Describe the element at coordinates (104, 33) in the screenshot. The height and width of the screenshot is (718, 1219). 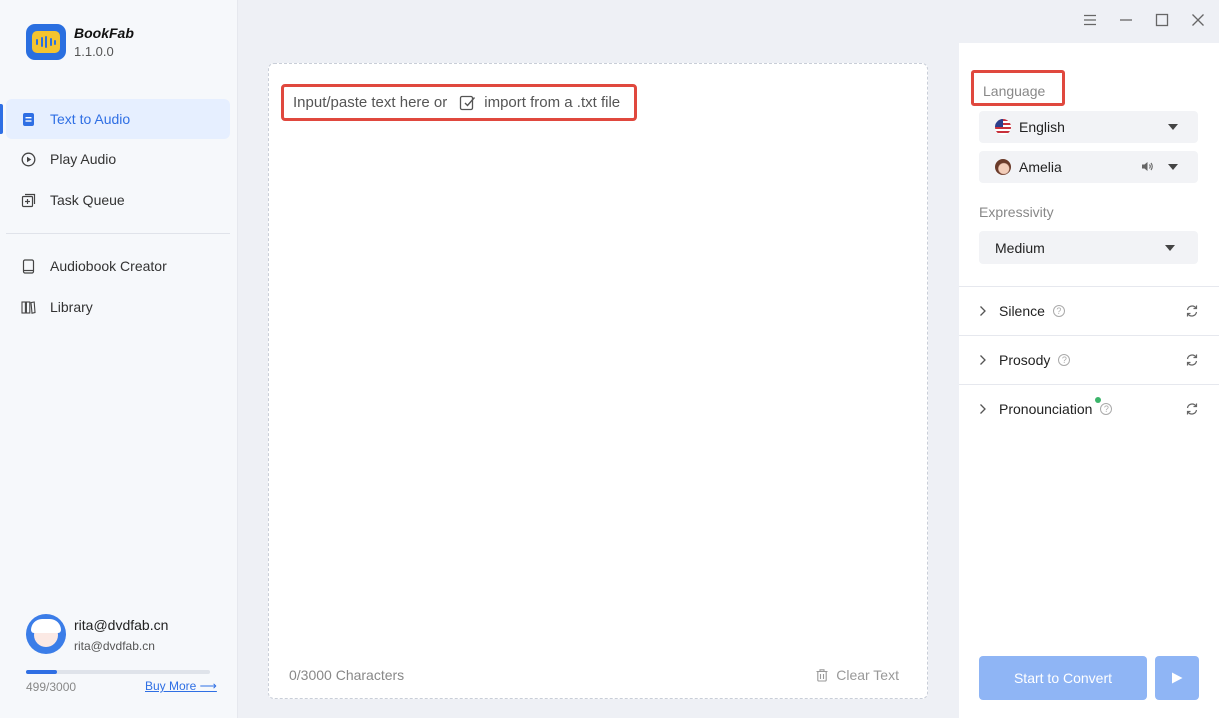
I see `app-name: BookFab` at that location.